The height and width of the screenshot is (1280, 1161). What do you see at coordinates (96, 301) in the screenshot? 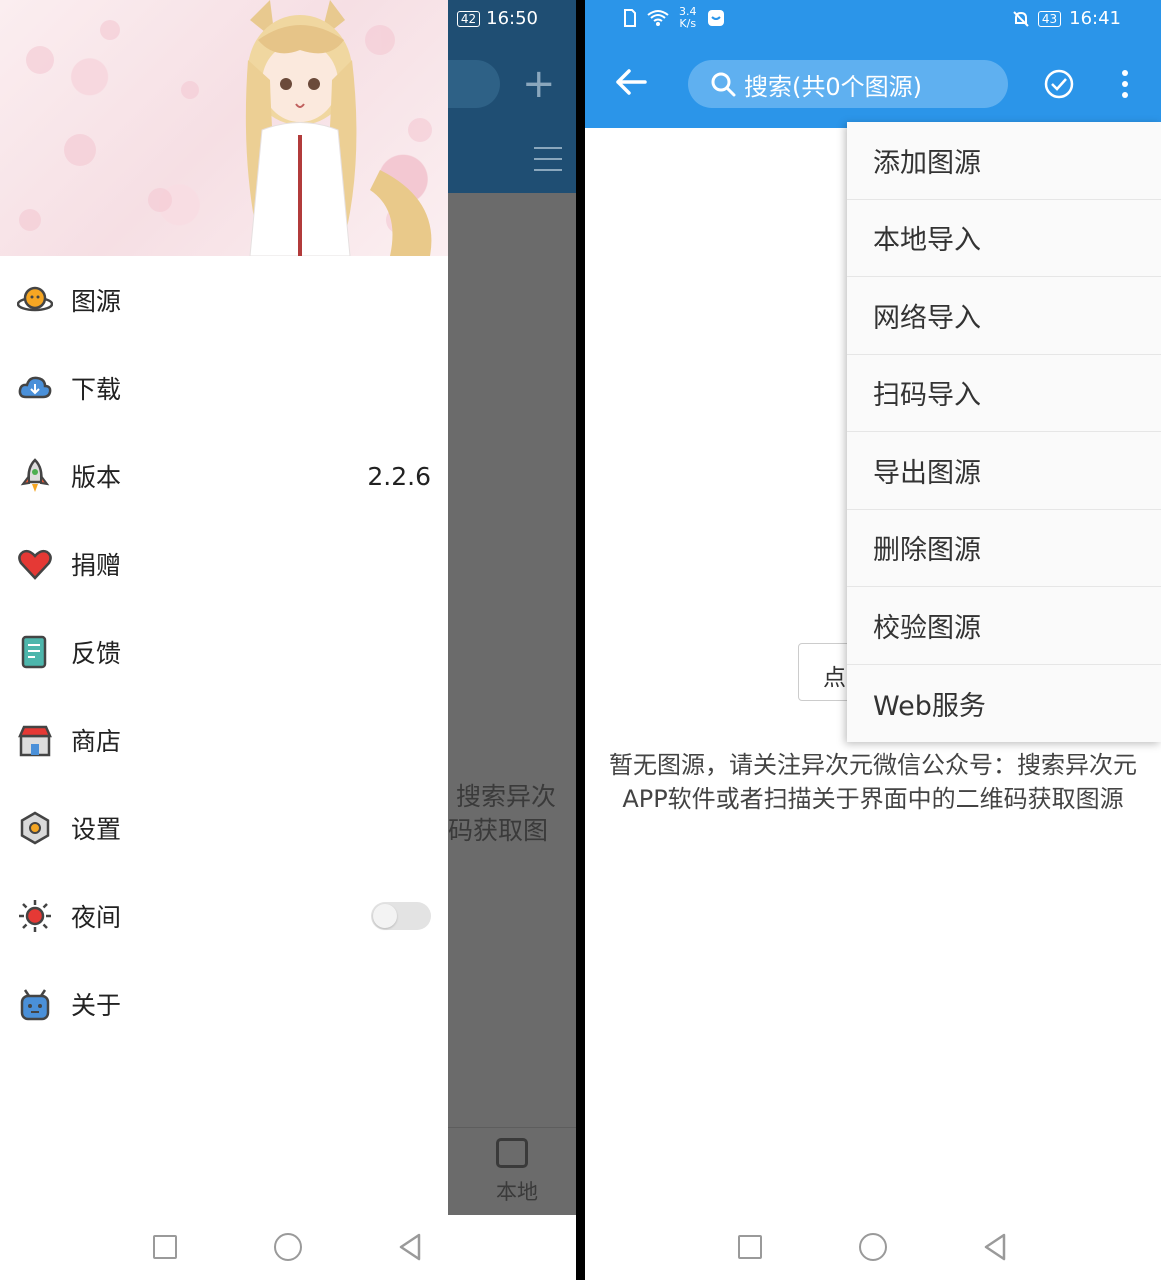
I see `drawer-item-label: 图源` at bounding box center [96, 301].